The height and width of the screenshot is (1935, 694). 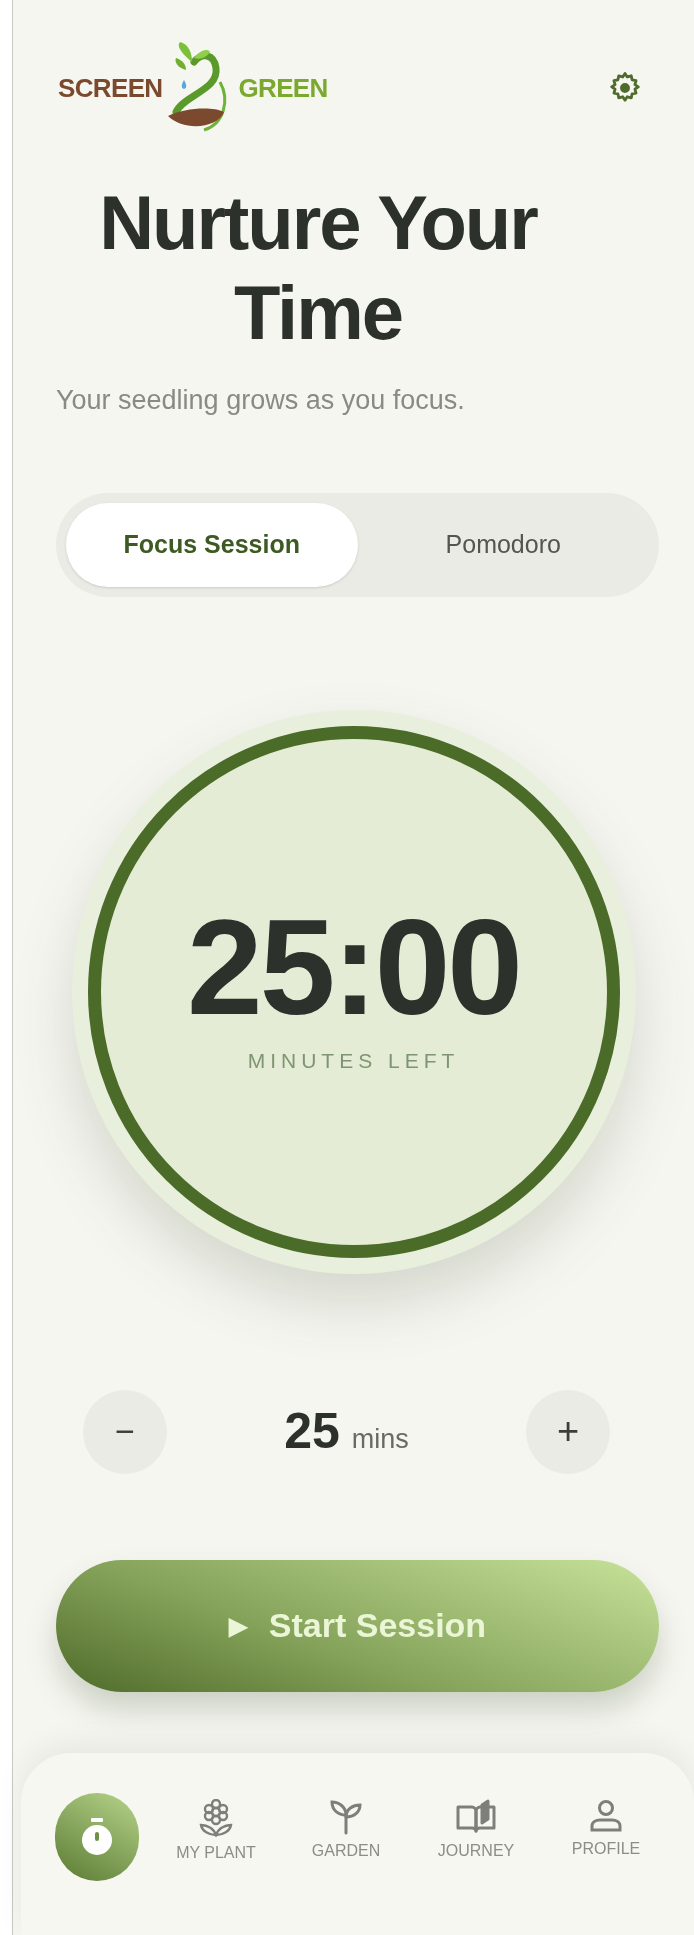 I want to click on sprout-icon, so click(x=346, y=1817).